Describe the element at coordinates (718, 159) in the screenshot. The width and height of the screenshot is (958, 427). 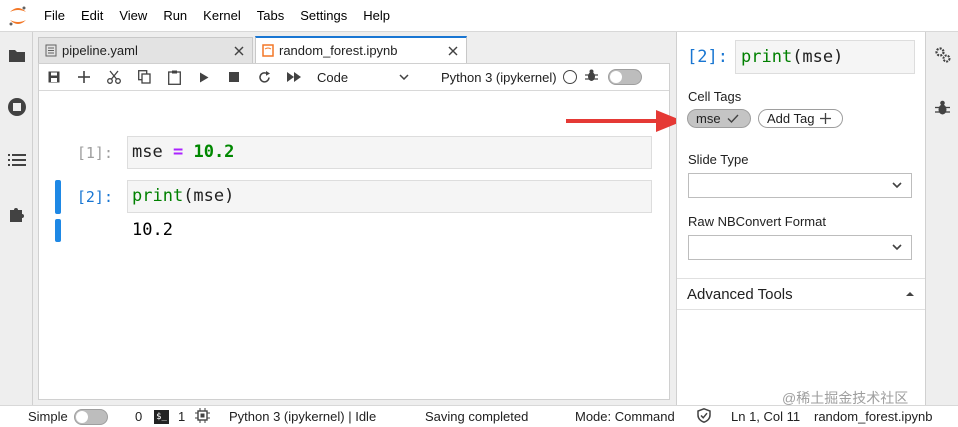
I see `slide-type-label: Slide Type` at that location.